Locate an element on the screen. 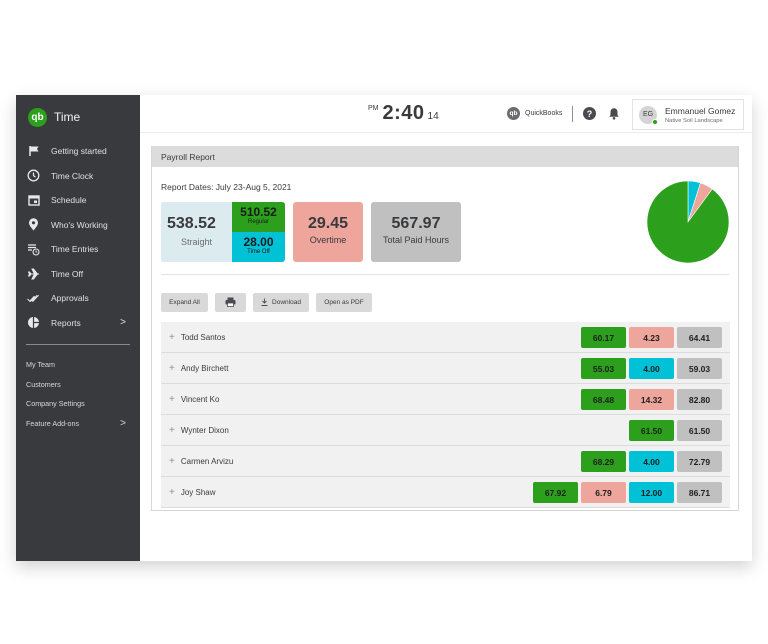 The height and width of the screenshot is (644, 768). regular-value: 510.52 is located at coordinates (258, 212).